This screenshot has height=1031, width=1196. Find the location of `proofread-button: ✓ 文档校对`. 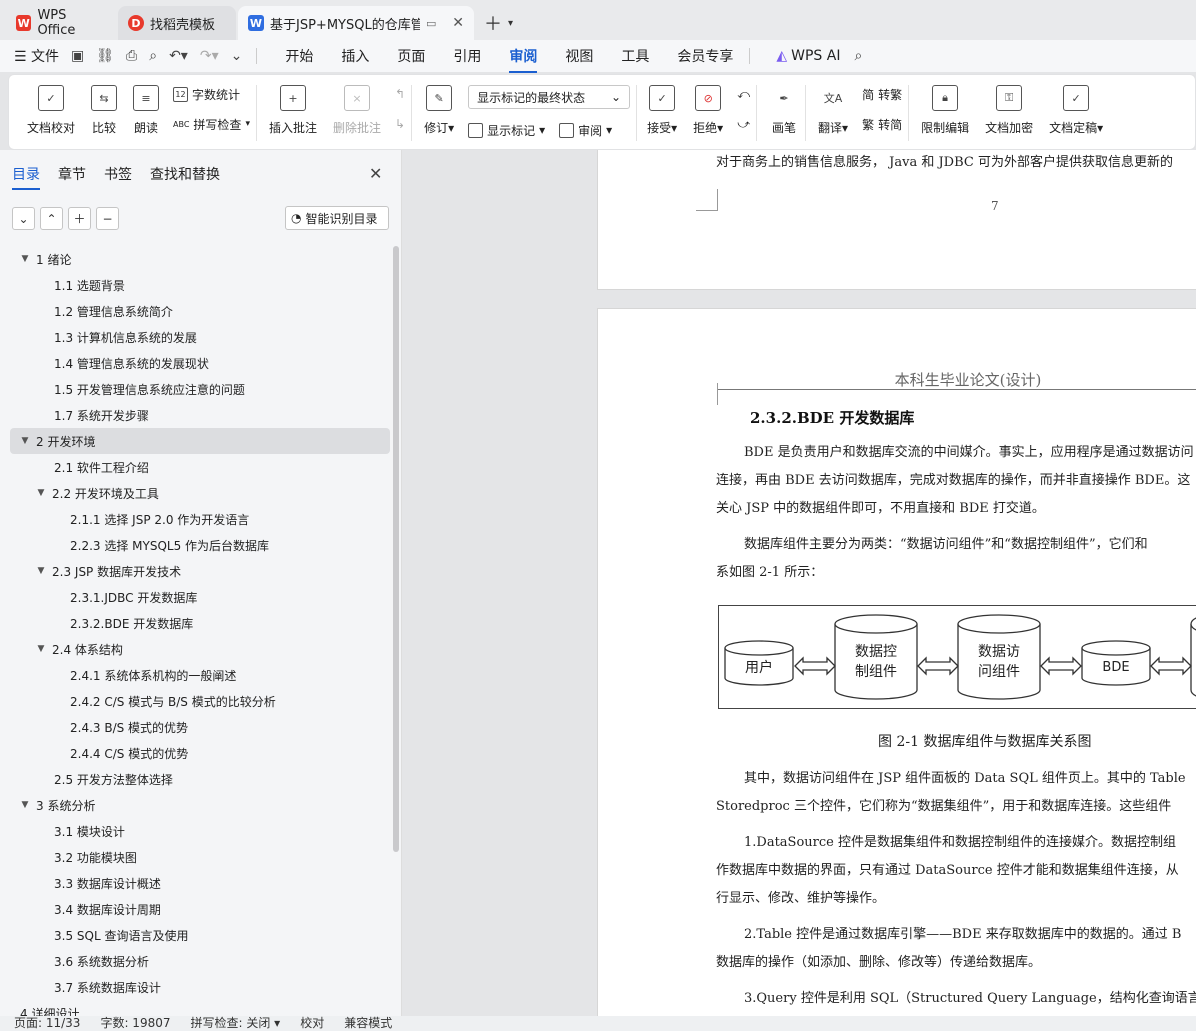

proofread-button: ✓ 文档校对 is located at coordinates (51, 110).